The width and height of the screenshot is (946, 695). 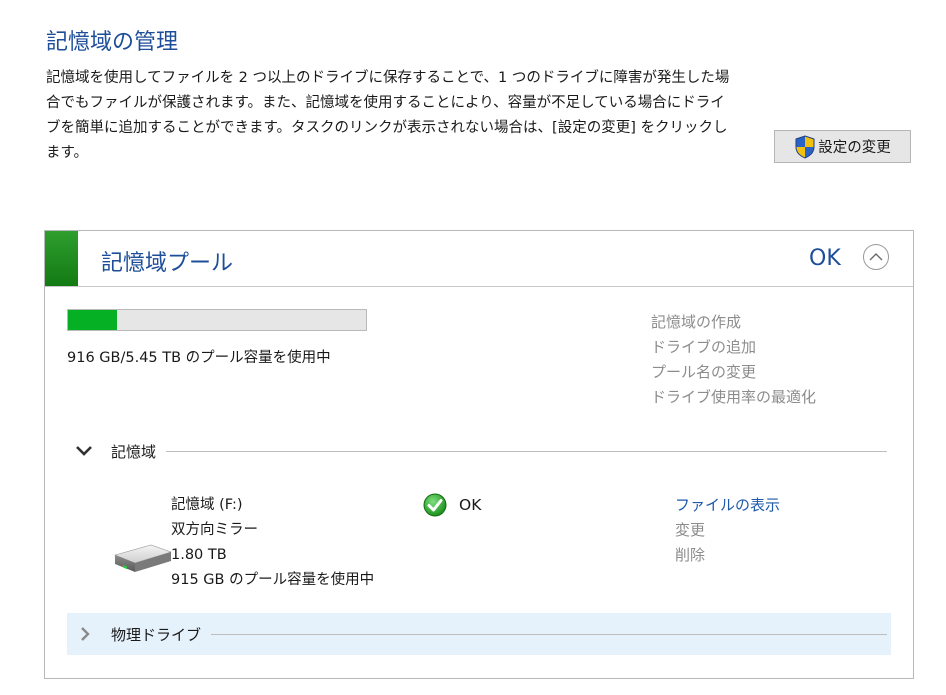 What do you see at coordinates (143, 558) in the screenshot?
I see `drive-icon` at bounding box center [143, 558].